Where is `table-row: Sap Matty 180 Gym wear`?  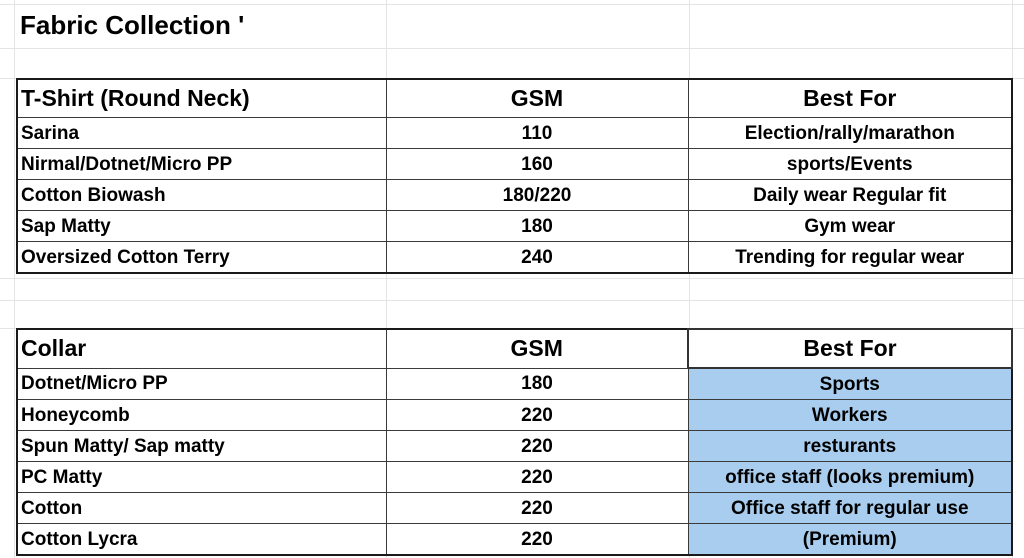
table-row: Sap Matty 180 Gym wear is located at coordinates (514, 226).